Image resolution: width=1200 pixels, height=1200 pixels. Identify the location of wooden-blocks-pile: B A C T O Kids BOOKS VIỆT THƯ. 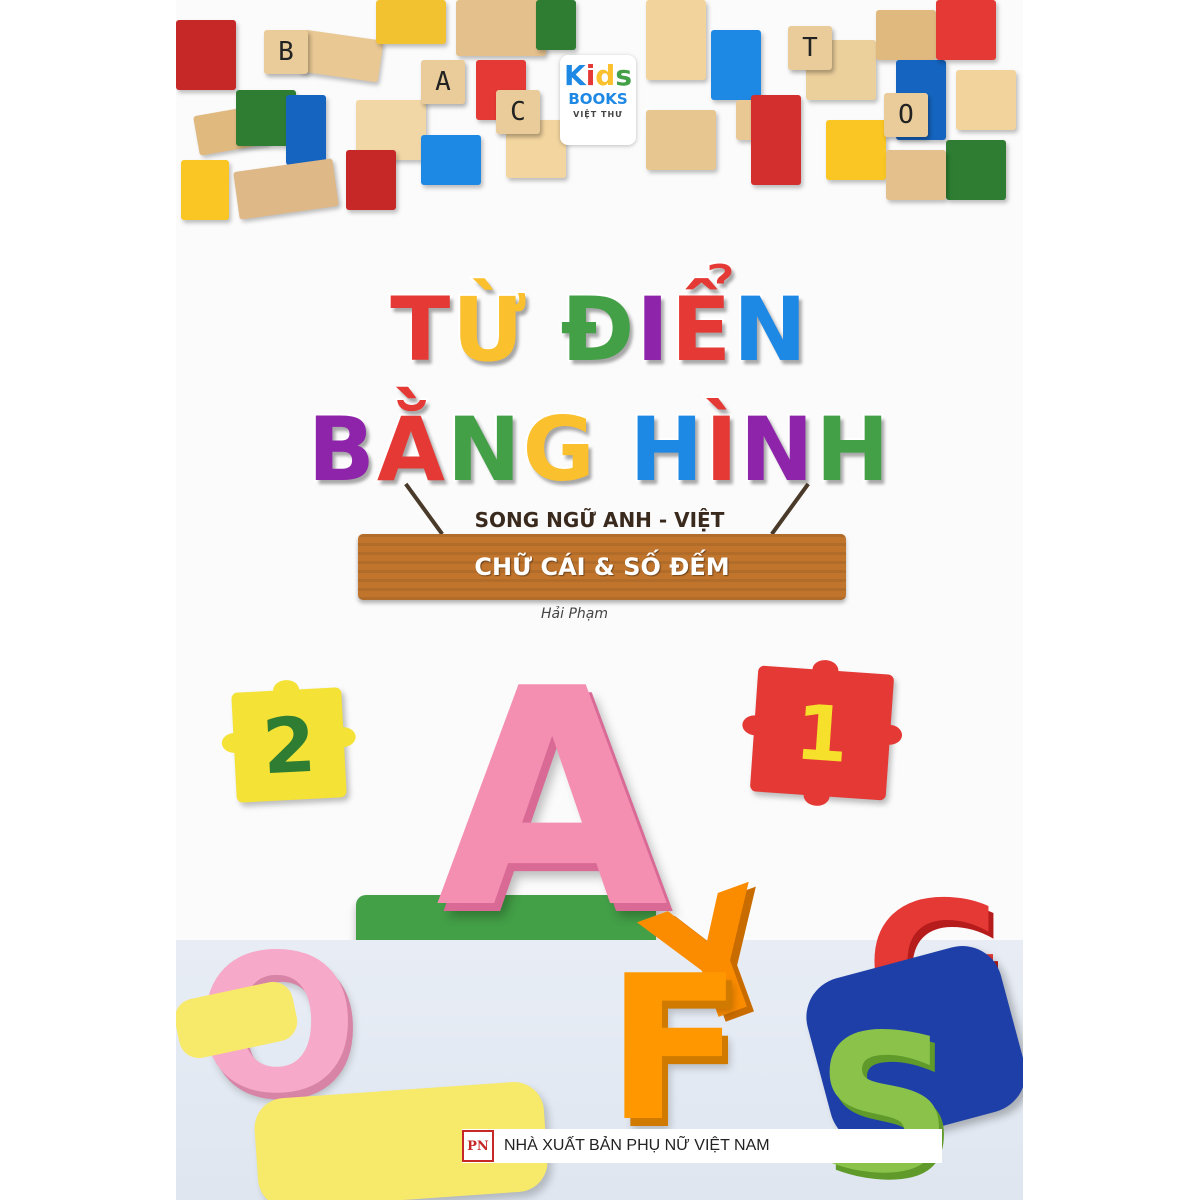
(599, 115).